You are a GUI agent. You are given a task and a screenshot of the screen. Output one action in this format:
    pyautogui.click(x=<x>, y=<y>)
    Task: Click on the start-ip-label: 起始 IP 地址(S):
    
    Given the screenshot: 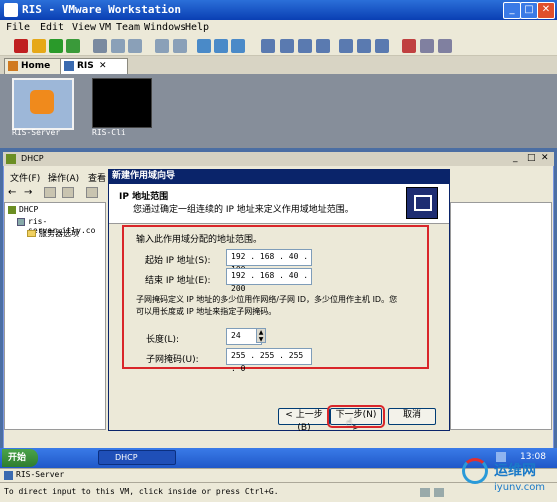 What is the action you would take?
    pyautogui.click(x=178, y=261)
    